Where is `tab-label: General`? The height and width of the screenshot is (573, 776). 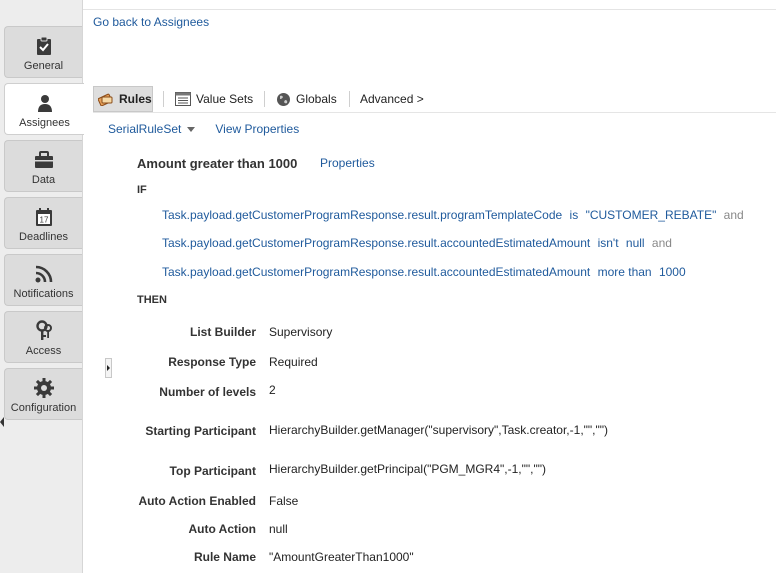
tab-label: General is located at coordinates (43, 66).